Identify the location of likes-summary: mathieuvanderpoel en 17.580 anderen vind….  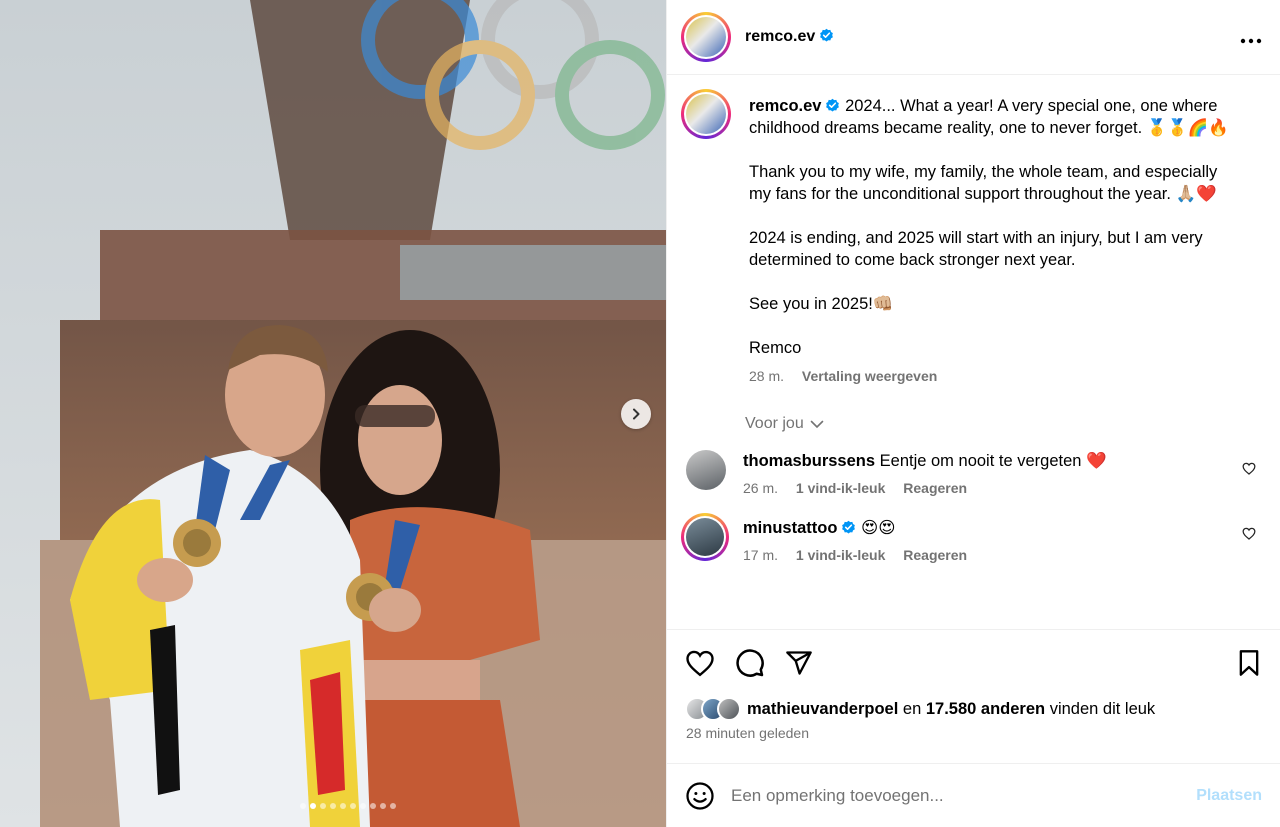
(973, 709).